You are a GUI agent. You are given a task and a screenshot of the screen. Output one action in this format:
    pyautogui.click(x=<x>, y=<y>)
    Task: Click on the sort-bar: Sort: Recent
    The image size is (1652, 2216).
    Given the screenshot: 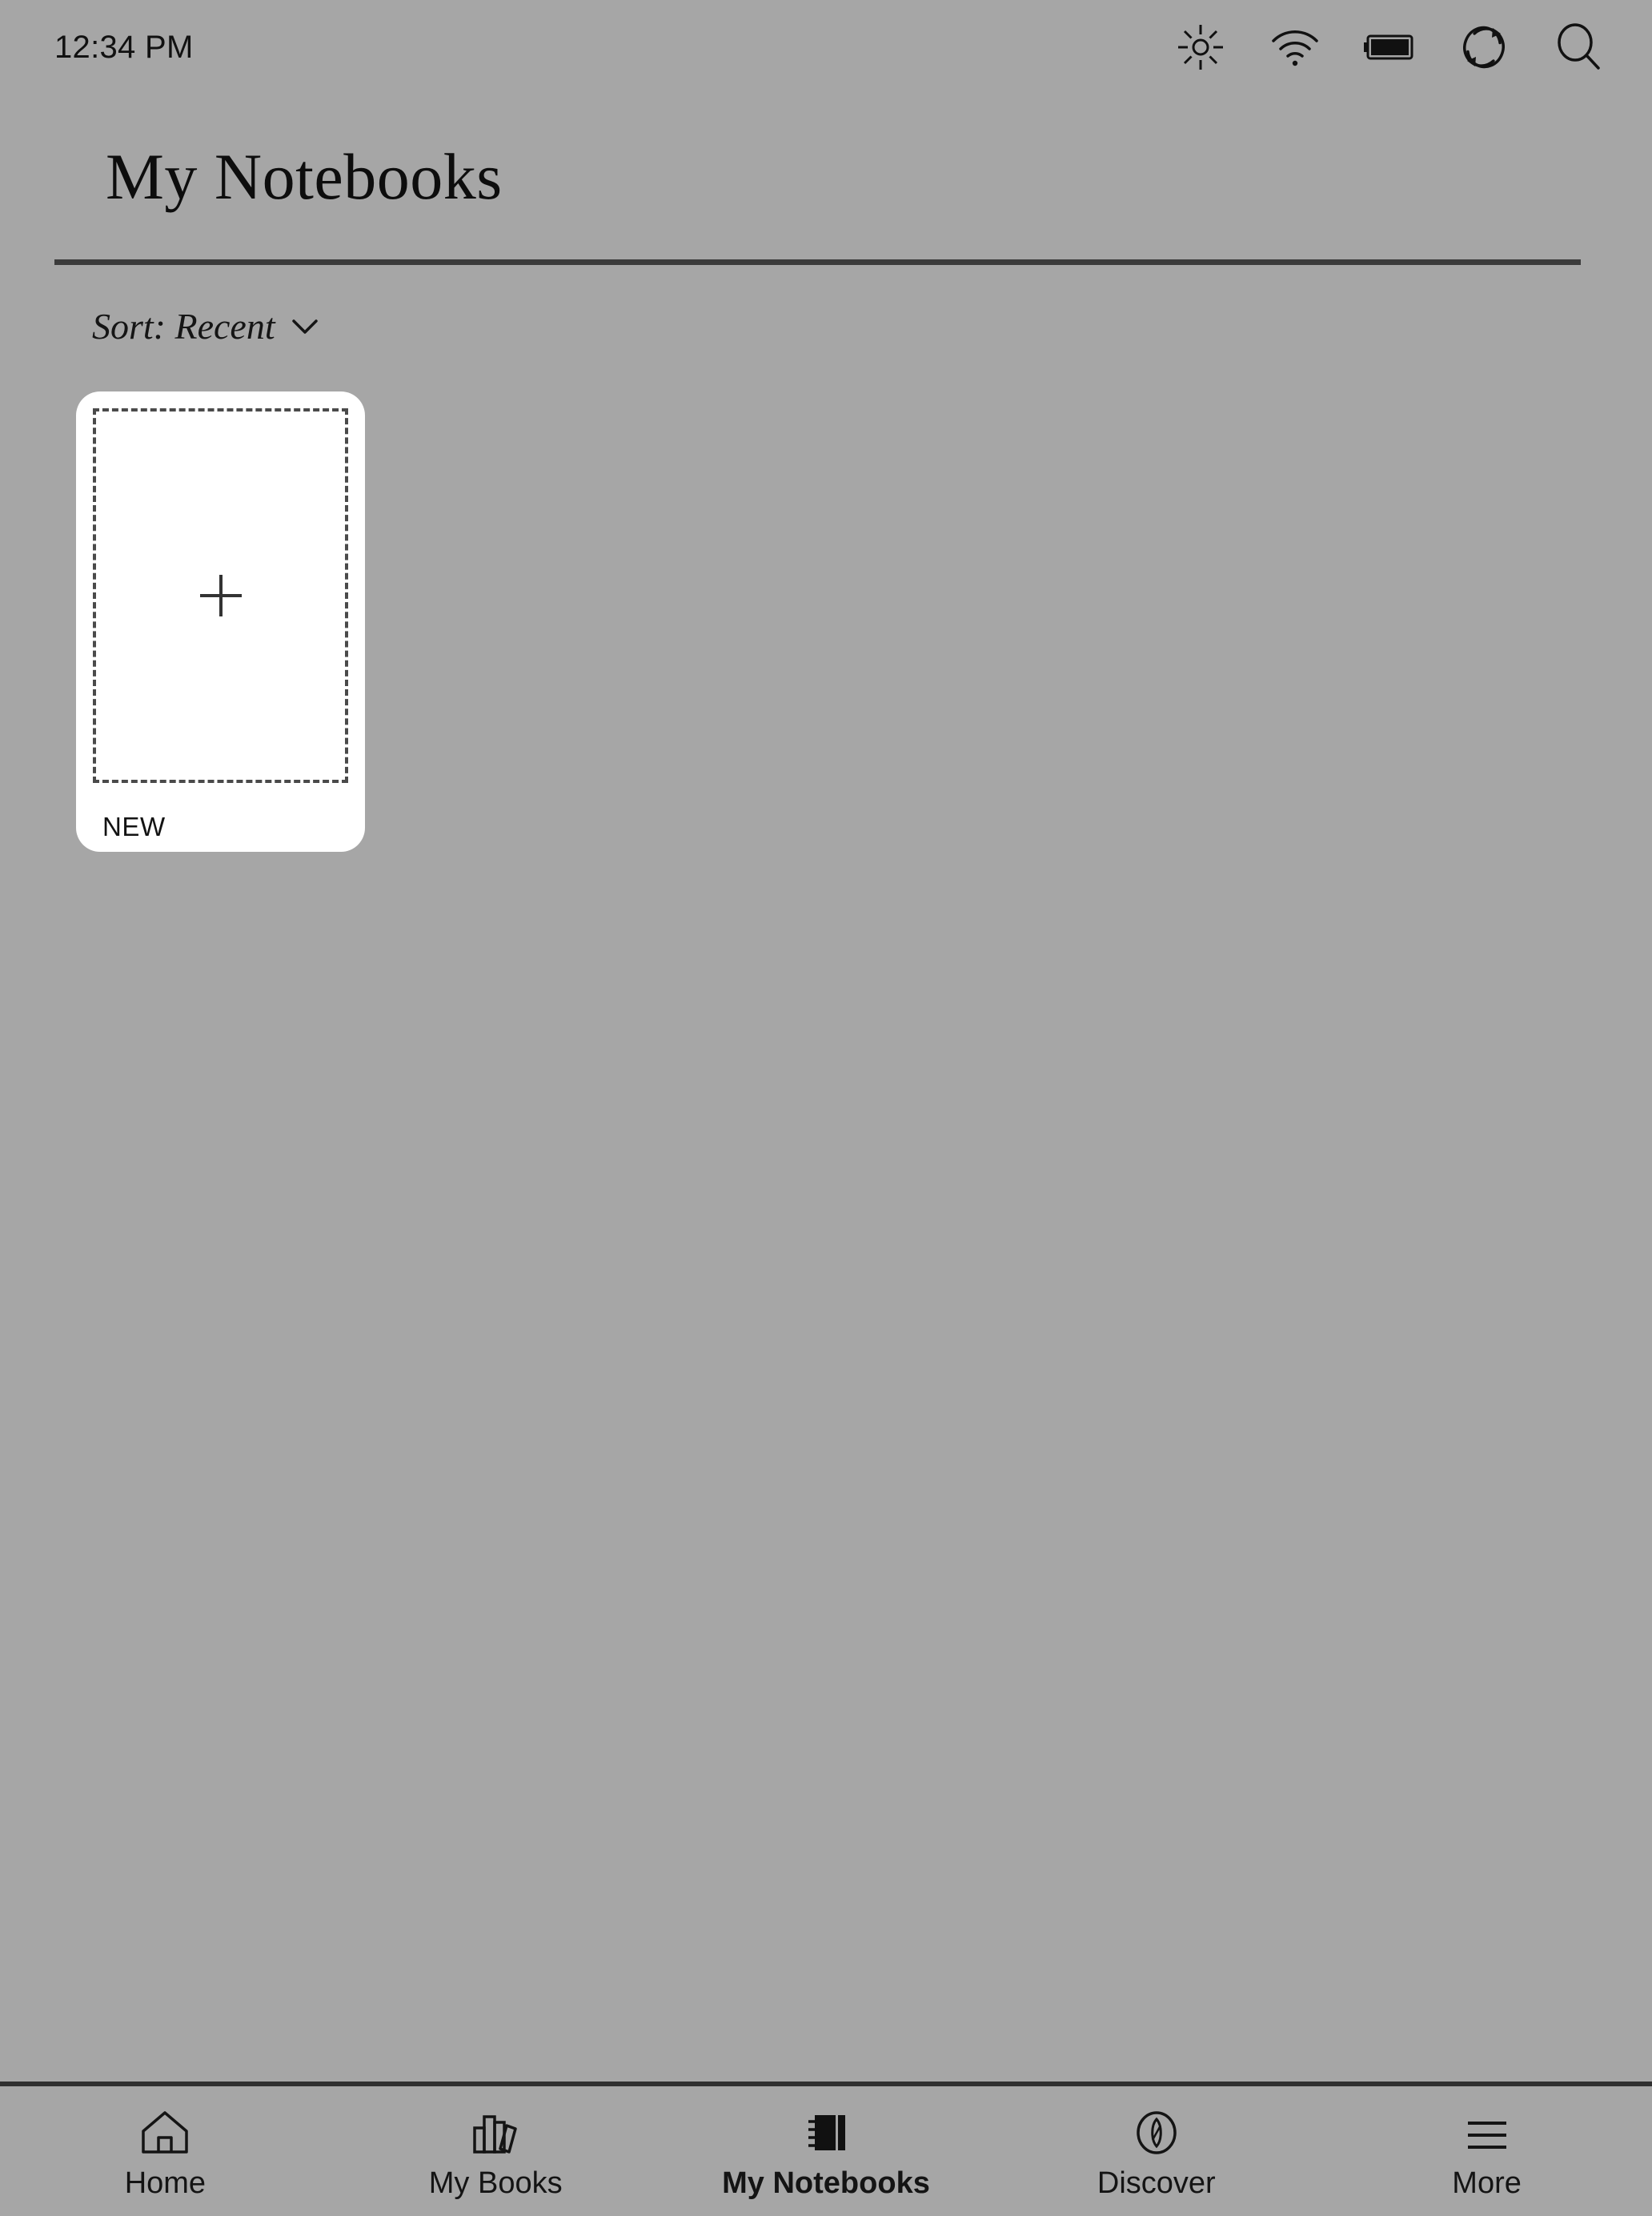 What is the action you would take?
    pyautogui.click(x=826, y=305)
    